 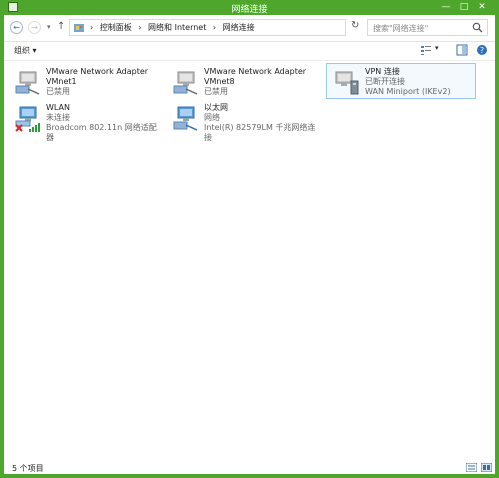 I want to click on connection-vmnet1: VMware Network Adapter VMnet1 已禁用, so click(x=83, y=82).